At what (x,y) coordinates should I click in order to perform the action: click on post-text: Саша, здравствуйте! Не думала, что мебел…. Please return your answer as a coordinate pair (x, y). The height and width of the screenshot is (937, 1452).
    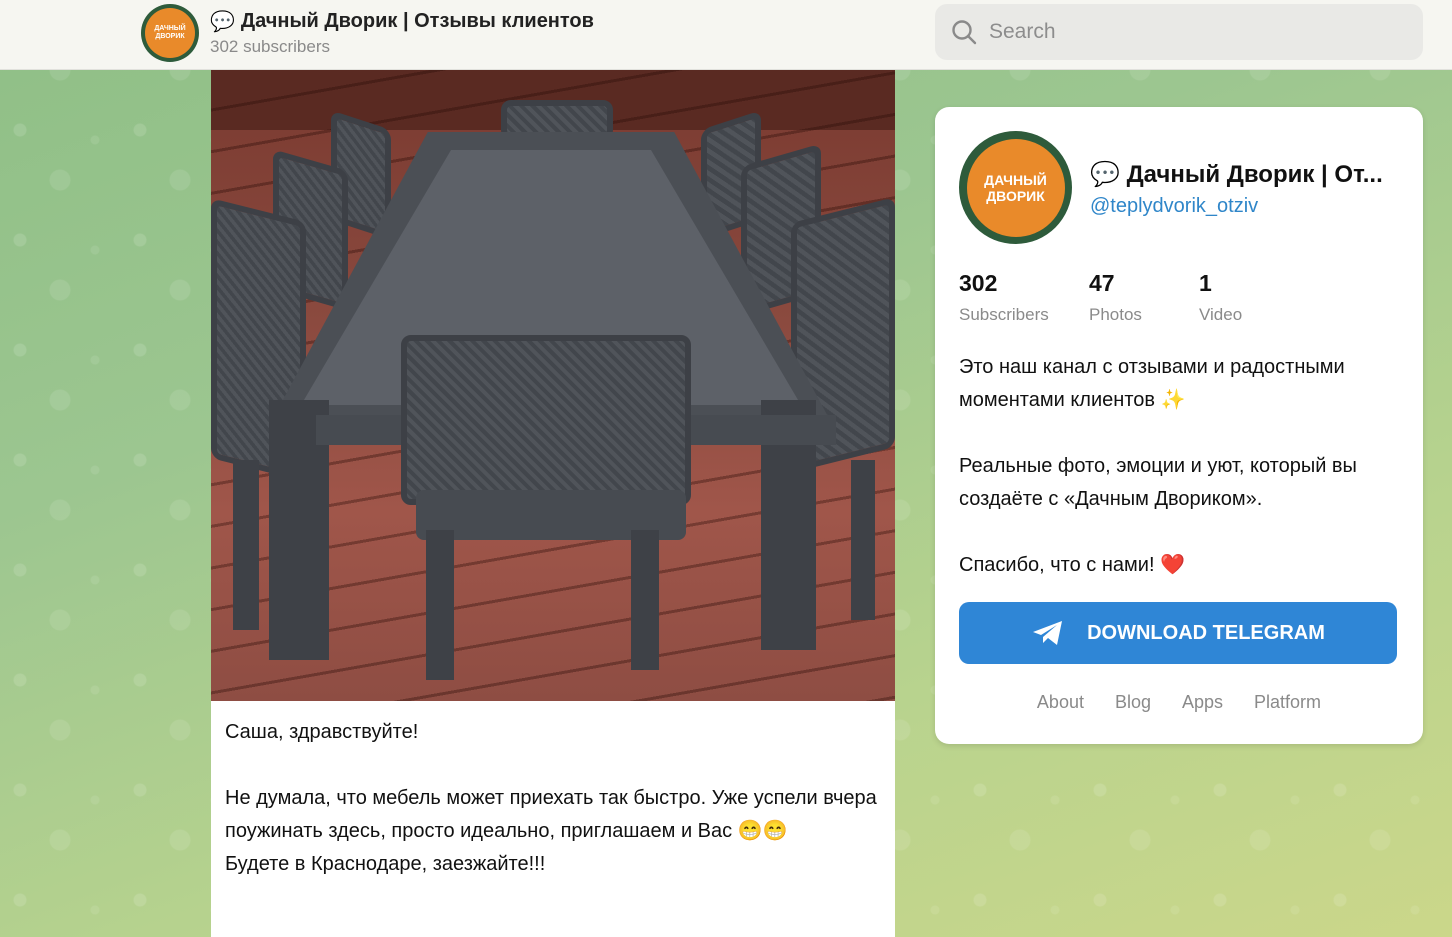
    Looking at the image, I should click on (555, 798).